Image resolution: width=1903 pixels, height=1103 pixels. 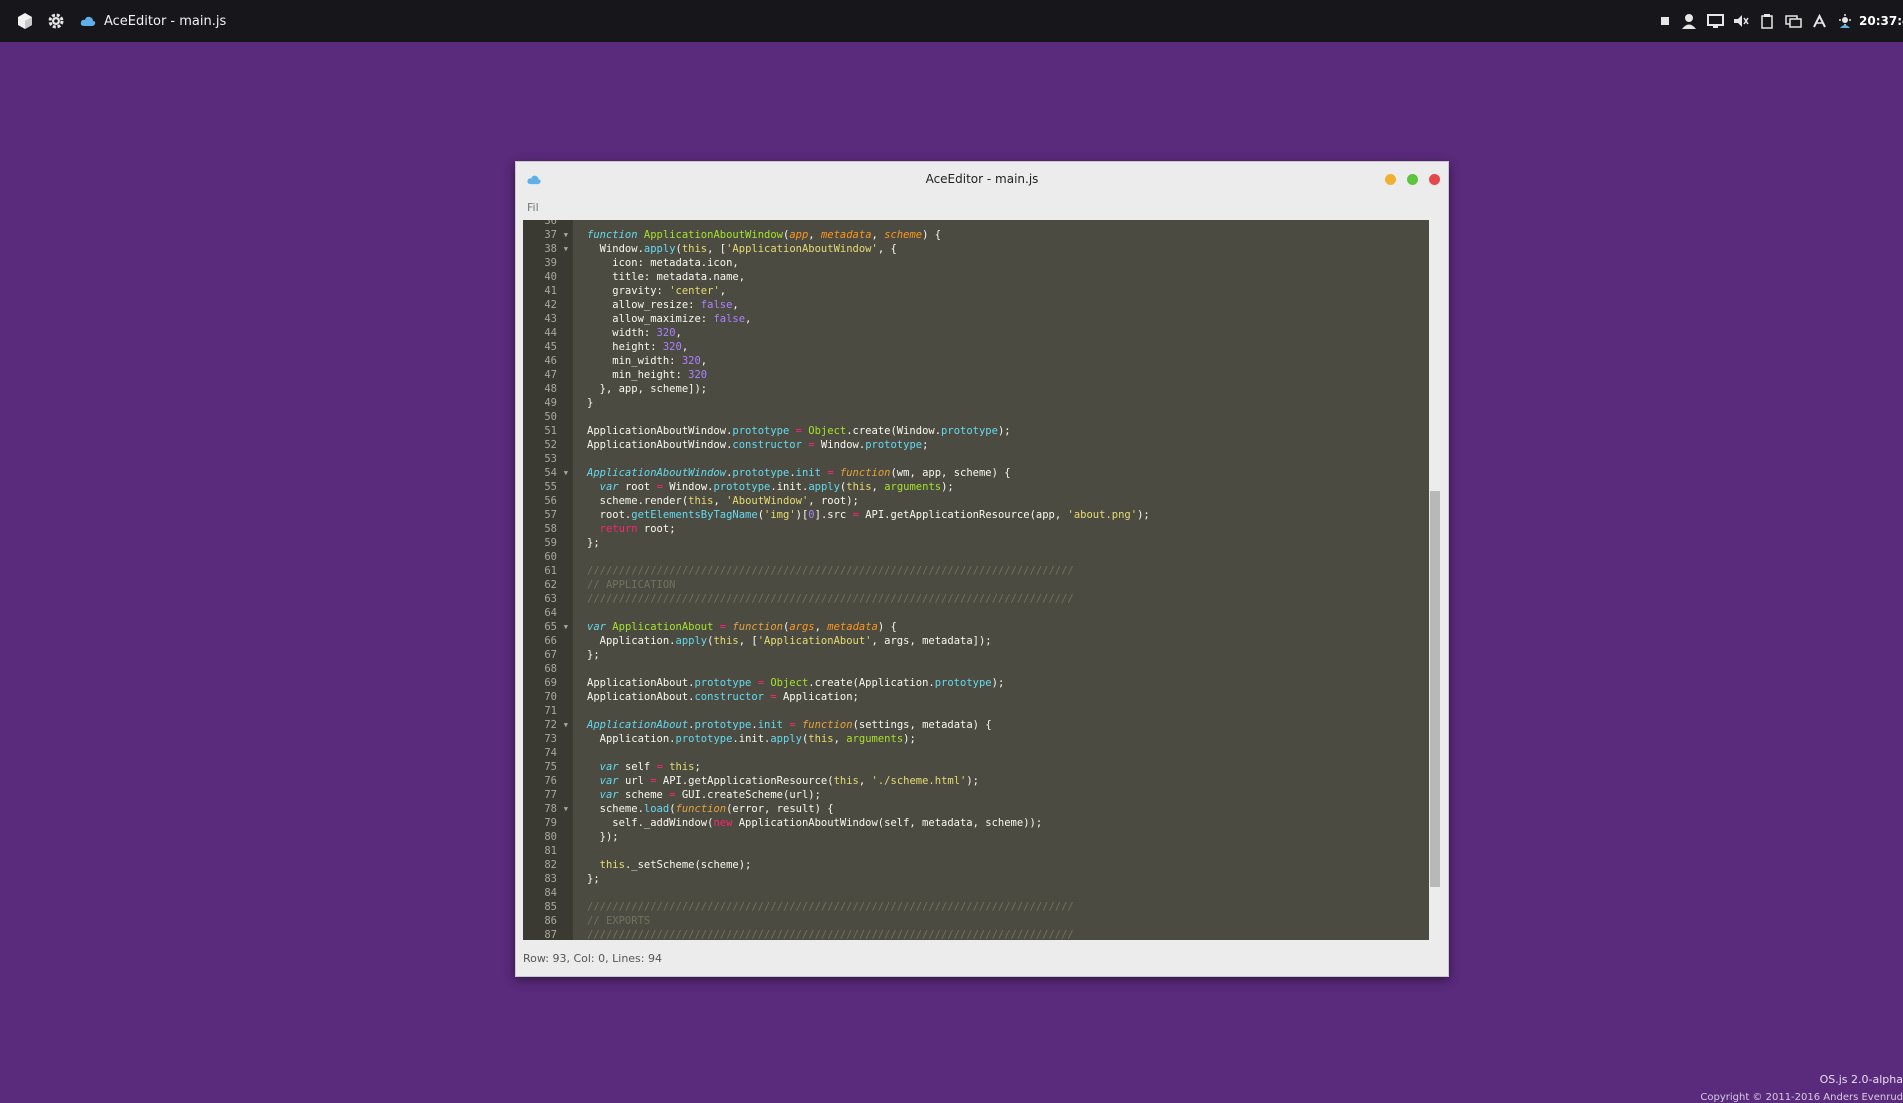 I want to click on vertical-scrollbar, so click(x=1435, y=580).